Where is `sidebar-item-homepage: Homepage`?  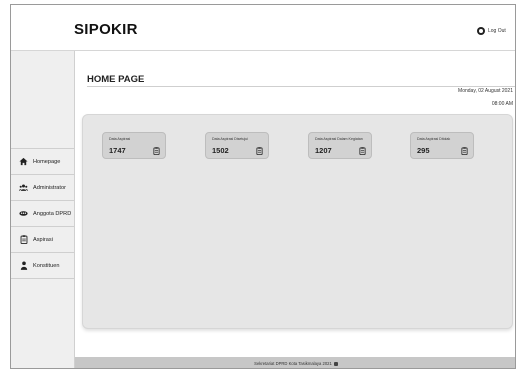 sidebar-item-homepage: Homepage is located at coordinates (42, 162).